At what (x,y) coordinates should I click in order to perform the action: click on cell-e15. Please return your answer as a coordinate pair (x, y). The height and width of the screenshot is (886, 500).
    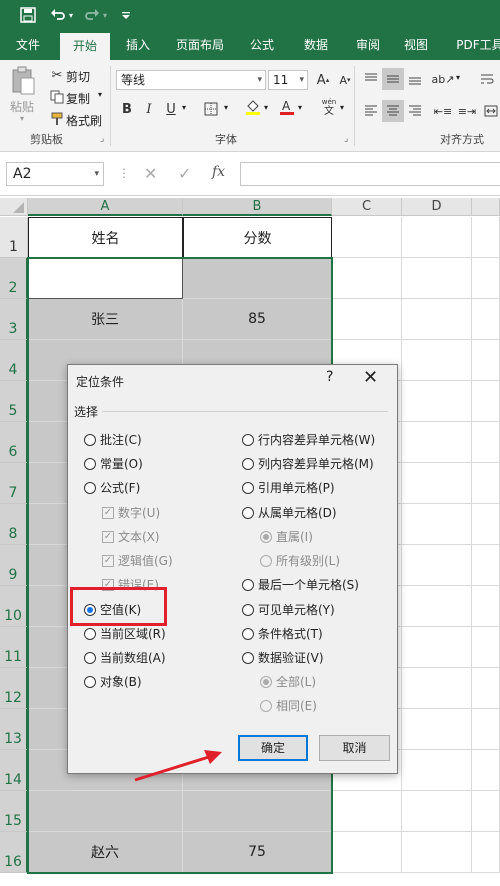
    Looking at the image, I should click on (486, 811).